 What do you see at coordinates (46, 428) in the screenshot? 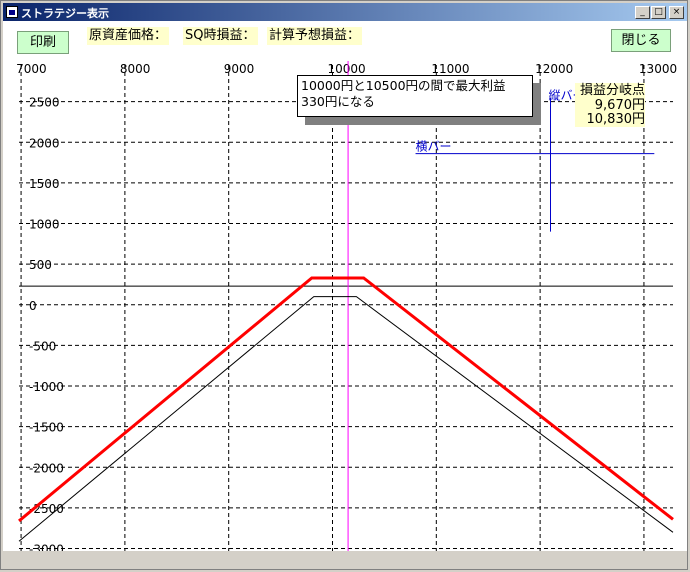
I see `y-tick-label: -1500` at bounding box center [46, 428].